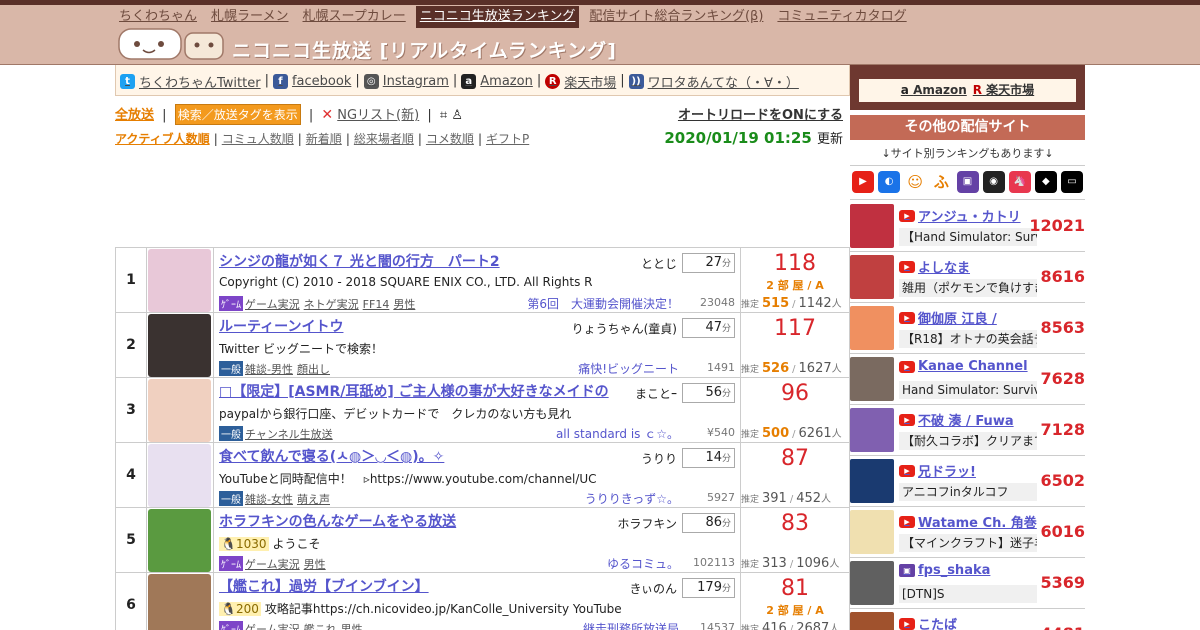 Image resolution: width=1200 pixels, height=630 pixels. Describe the element at coordinates (134, 115) in the screenshot. I see `filter-all-link: 全放送` at that location.